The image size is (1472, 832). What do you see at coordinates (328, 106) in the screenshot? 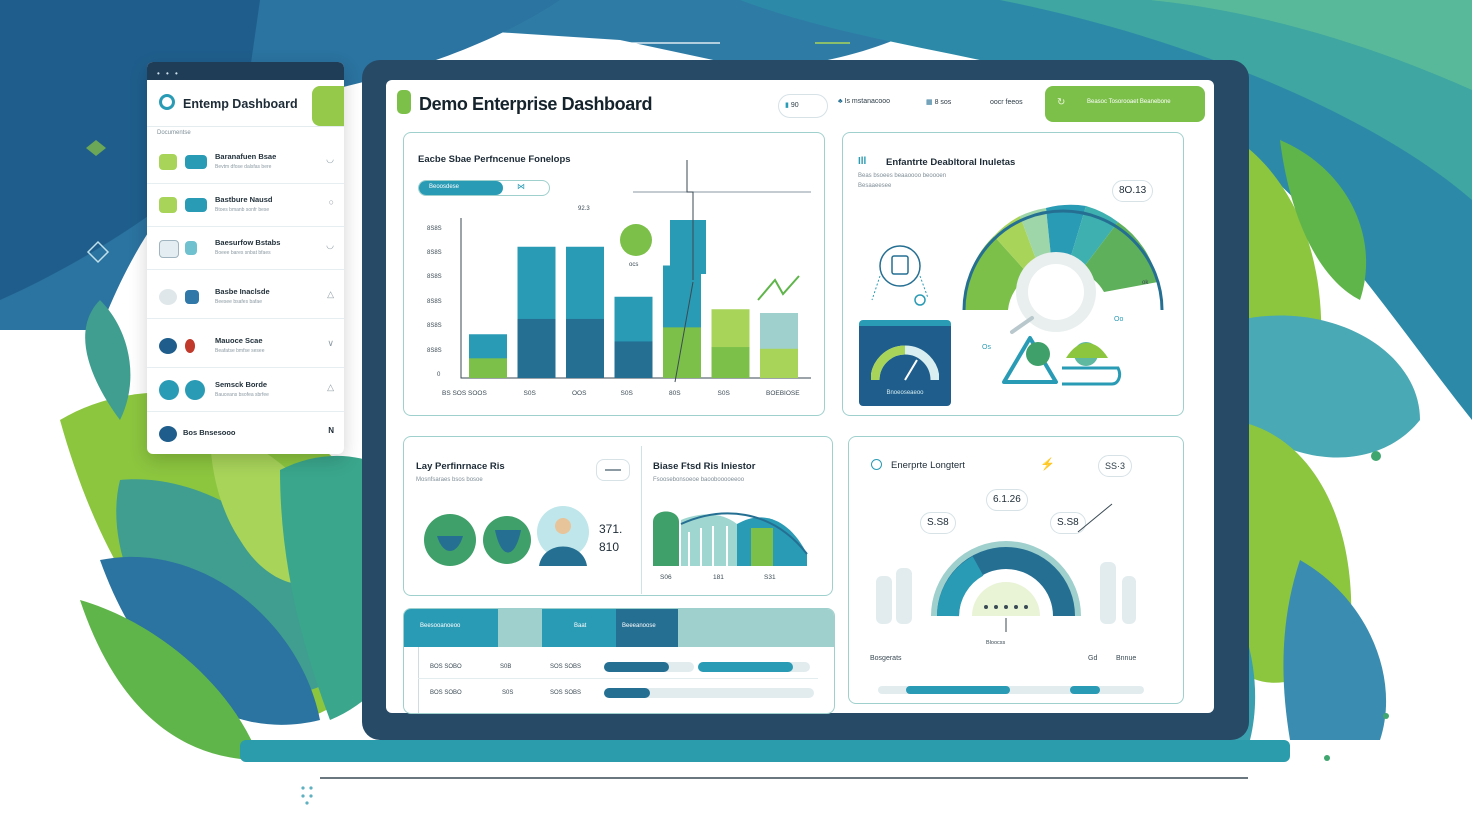
I see `sidebar-toggle-button` at bounding box center [328, 106].